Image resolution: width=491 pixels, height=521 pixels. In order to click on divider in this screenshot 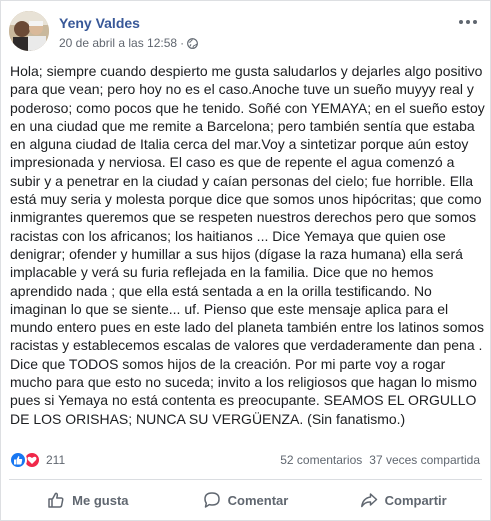, I will do `click(245, 479)`.